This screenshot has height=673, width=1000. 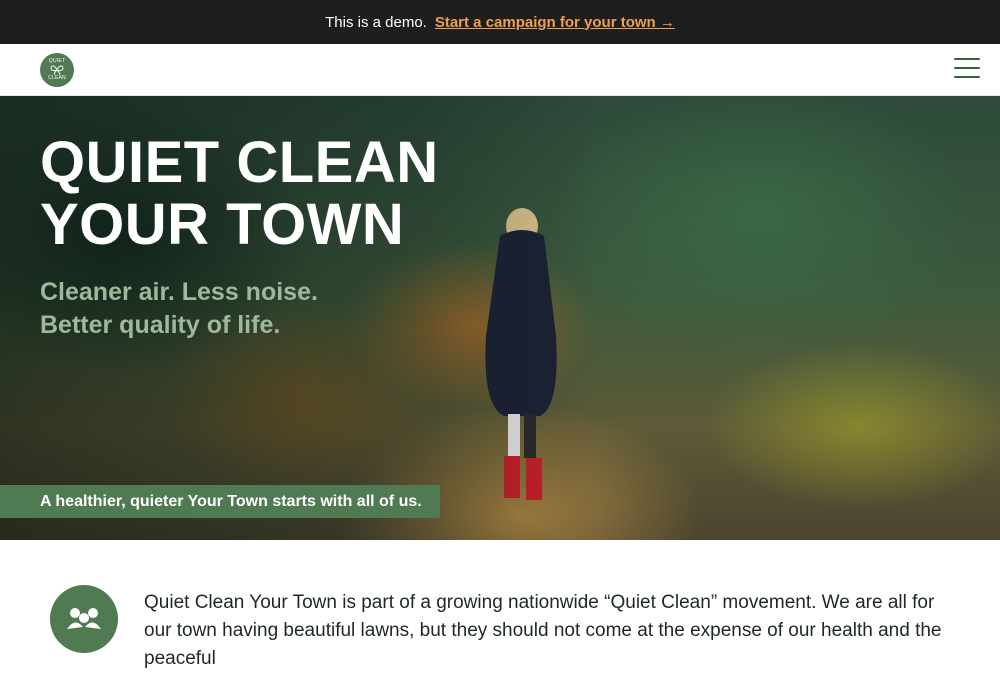 I want to click on hero-subtitle-line1: Cleaner air. Less noise., so click(x=179, y=292).